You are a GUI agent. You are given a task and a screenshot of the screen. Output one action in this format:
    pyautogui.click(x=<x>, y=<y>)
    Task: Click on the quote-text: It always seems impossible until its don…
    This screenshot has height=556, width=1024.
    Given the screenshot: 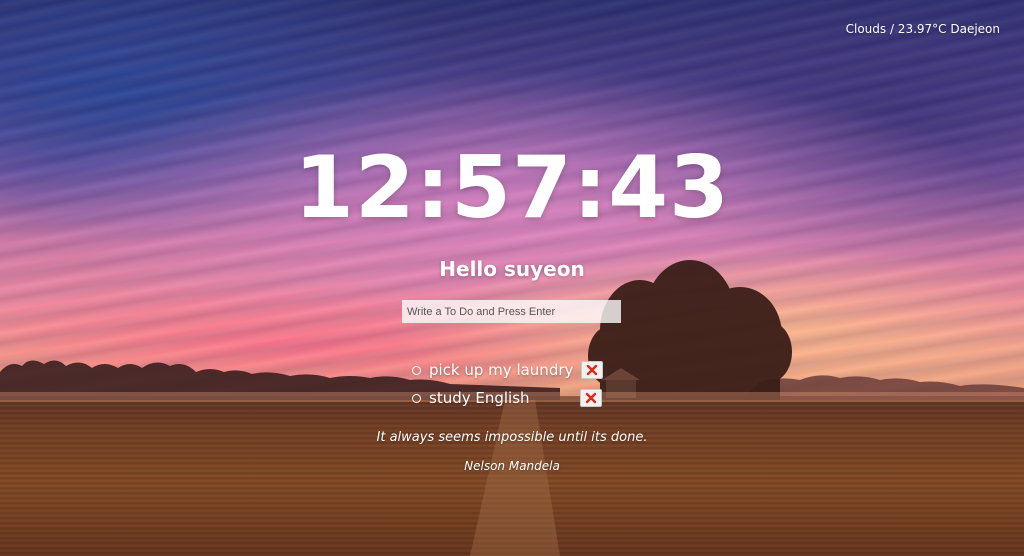 What is the action you would take?
    pyautogui.click(x=512, y=437)
    